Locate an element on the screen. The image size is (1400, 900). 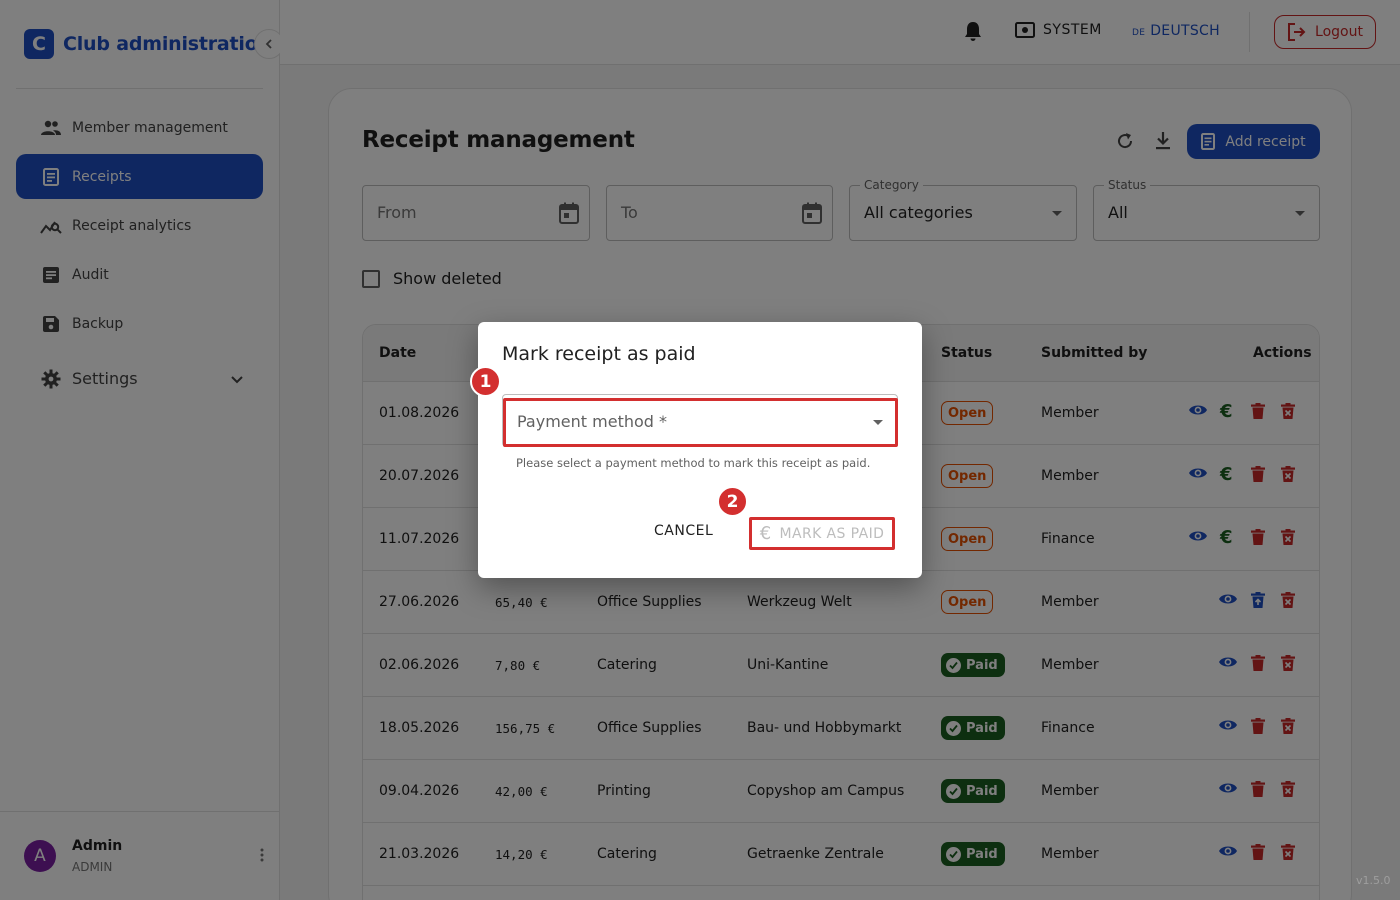
payment-method-placeholder: Payment method * is located at coordinates (592, 421).